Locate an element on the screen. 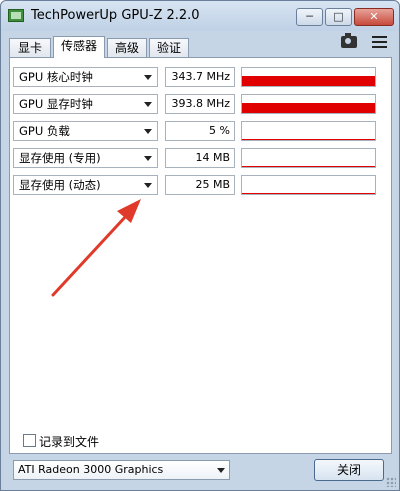 The image size is (400, 491). annotation-arrow-shaft is located at coordinates (90, 255).